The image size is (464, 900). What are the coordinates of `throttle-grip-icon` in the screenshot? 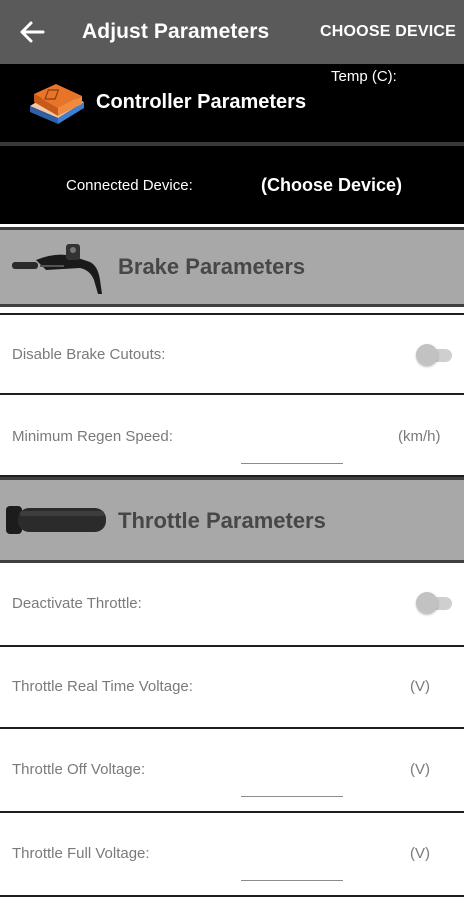 It's located at (56, 520).